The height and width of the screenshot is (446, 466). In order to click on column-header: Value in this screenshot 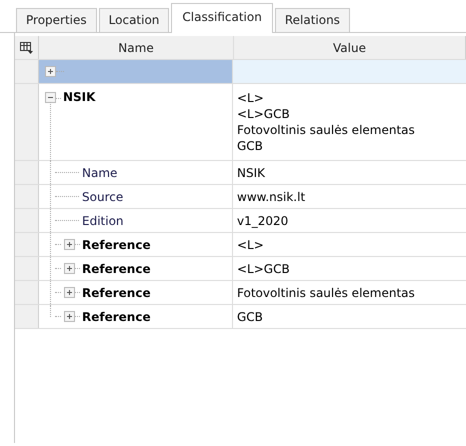, I will do `click(350, 47)`.